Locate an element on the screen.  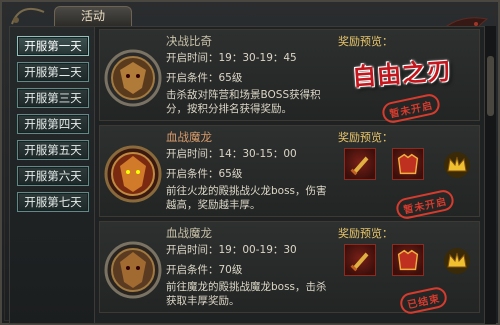
sidebar-item-day-5: 开服第五天 is located at coordinates (53, 150).